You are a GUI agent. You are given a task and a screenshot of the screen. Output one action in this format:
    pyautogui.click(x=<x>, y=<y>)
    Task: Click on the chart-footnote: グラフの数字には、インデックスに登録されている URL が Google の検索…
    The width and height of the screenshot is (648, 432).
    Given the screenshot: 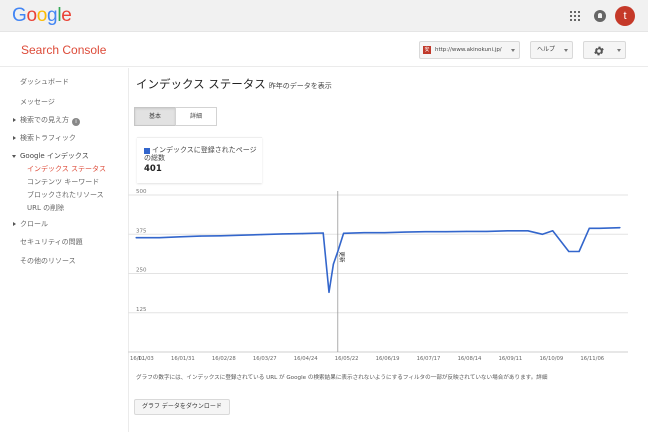 What is the action you would take?
    pyautogui.click(x=342, y=378)
    